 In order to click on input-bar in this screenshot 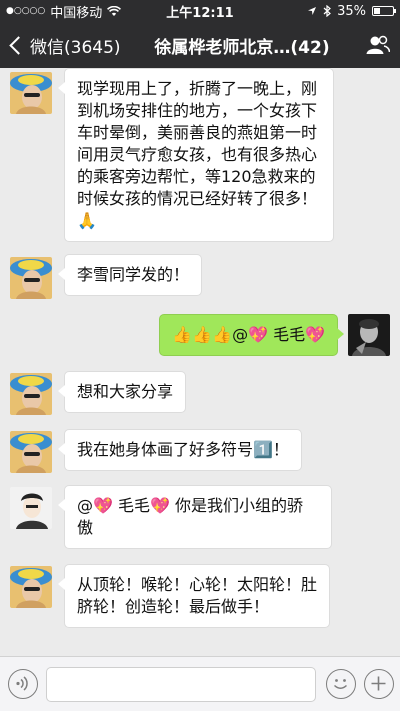, I will do `click(200, 683)`.